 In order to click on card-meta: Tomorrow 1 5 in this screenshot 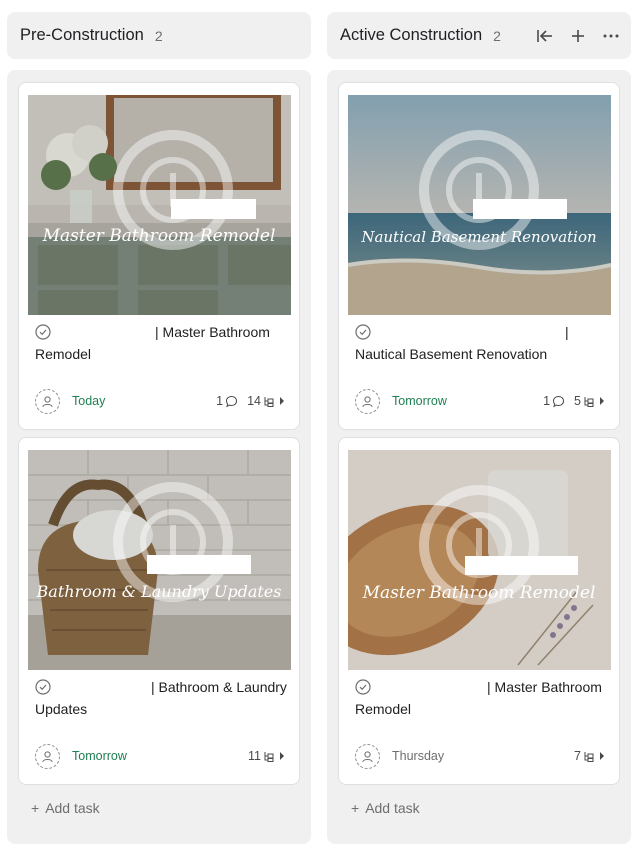, I will do `click(480, 401)`.